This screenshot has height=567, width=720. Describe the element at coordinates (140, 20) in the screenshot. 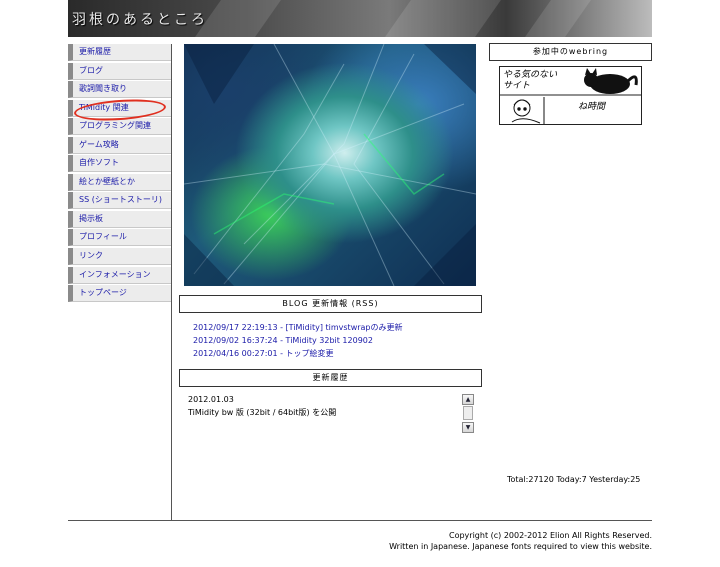

I see `site-title: 羽根のあるところ` at that location.